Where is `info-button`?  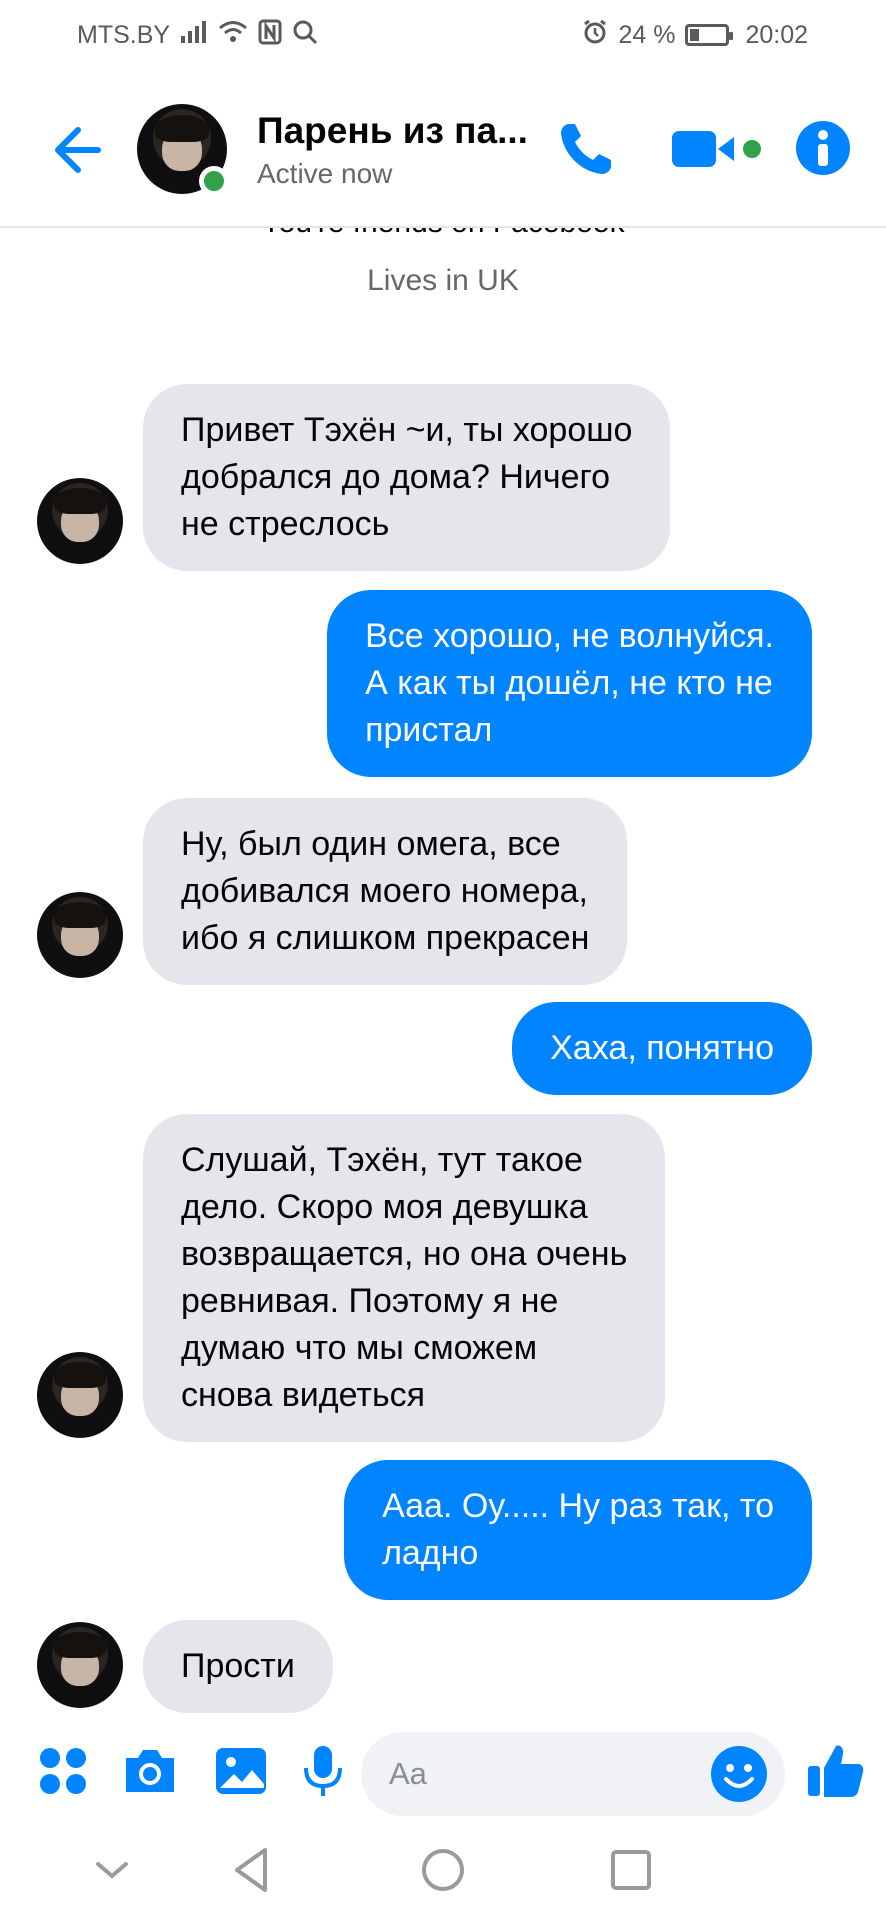 info-button is located at coordinates (823, 148).